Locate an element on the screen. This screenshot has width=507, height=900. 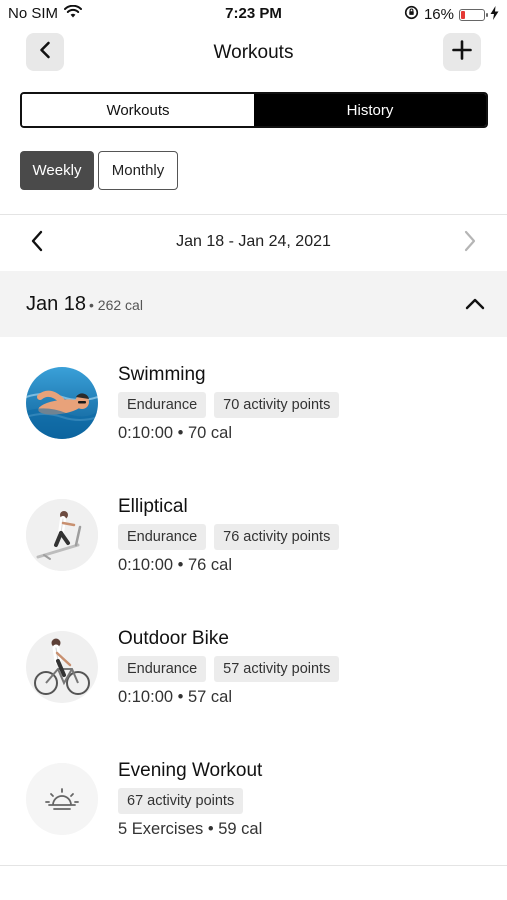
swimmer-photo is located at coordinates (62, 403).